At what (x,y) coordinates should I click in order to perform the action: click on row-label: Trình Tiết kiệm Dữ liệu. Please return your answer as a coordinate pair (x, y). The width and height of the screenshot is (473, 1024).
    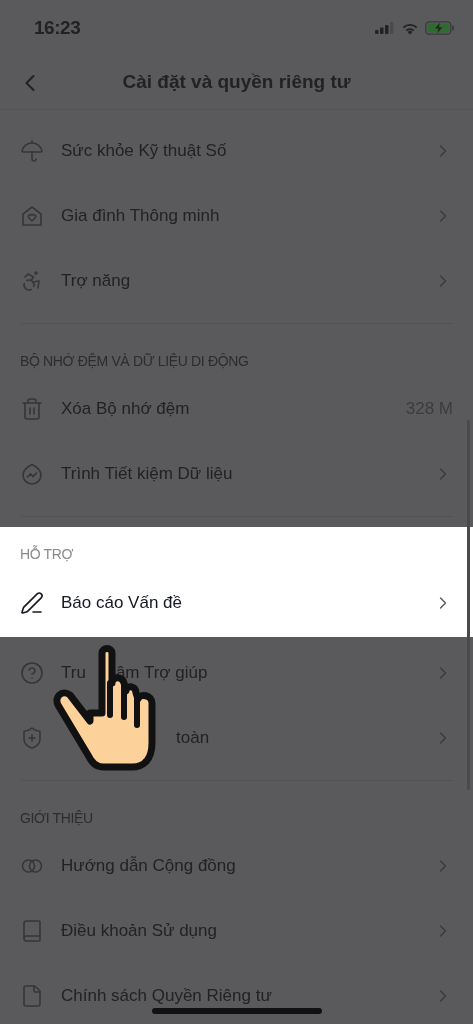
    Looking at the image, I should click on (147, 473).